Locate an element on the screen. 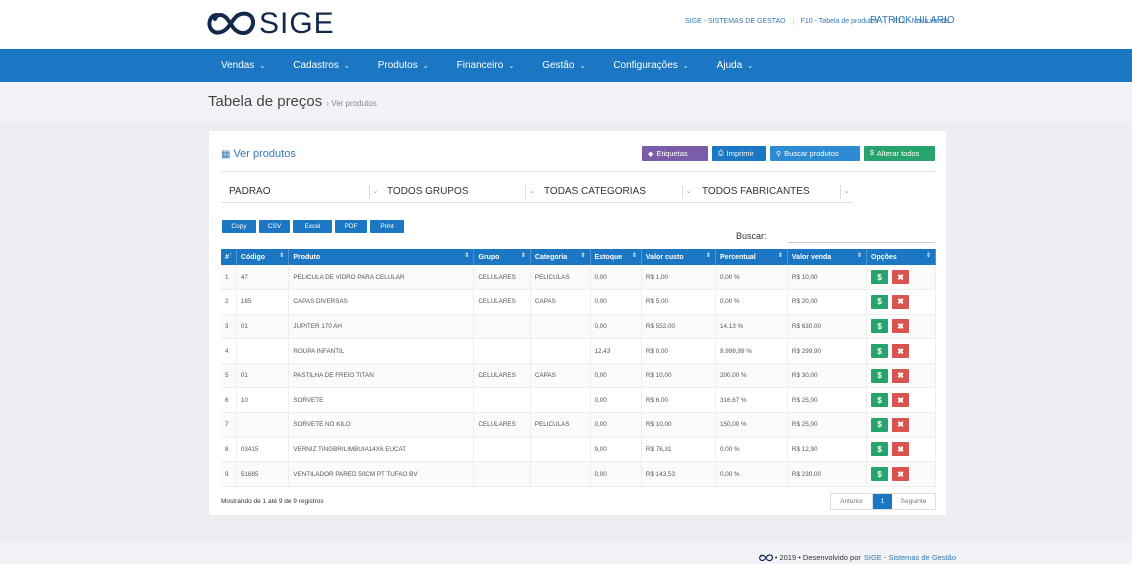 Image resolution: width=1132 pixels, height=564 pixels. nav-vendas: Vendas ⌄ is located at coordinates (243, 65).